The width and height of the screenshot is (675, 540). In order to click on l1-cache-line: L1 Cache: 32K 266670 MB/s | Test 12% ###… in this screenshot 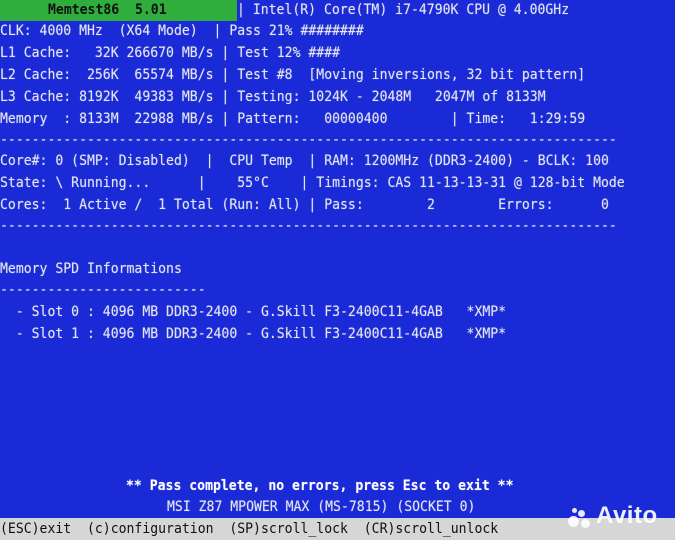, I will do `click(170, 52)`.